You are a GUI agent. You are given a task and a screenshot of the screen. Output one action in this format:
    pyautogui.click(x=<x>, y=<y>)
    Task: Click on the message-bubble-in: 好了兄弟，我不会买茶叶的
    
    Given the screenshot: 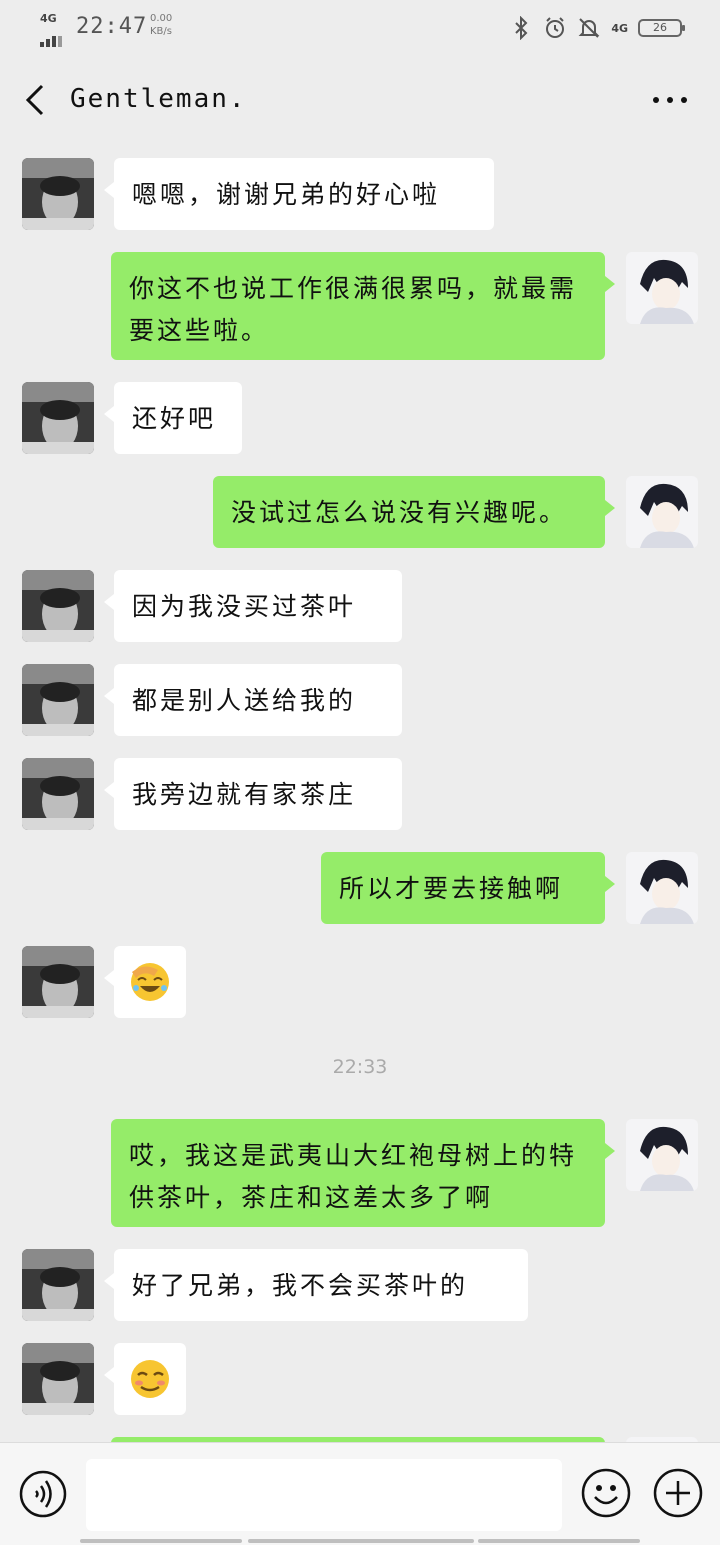 What is the action you would take?
    pyautogui.click(x=316, y=1285)
    